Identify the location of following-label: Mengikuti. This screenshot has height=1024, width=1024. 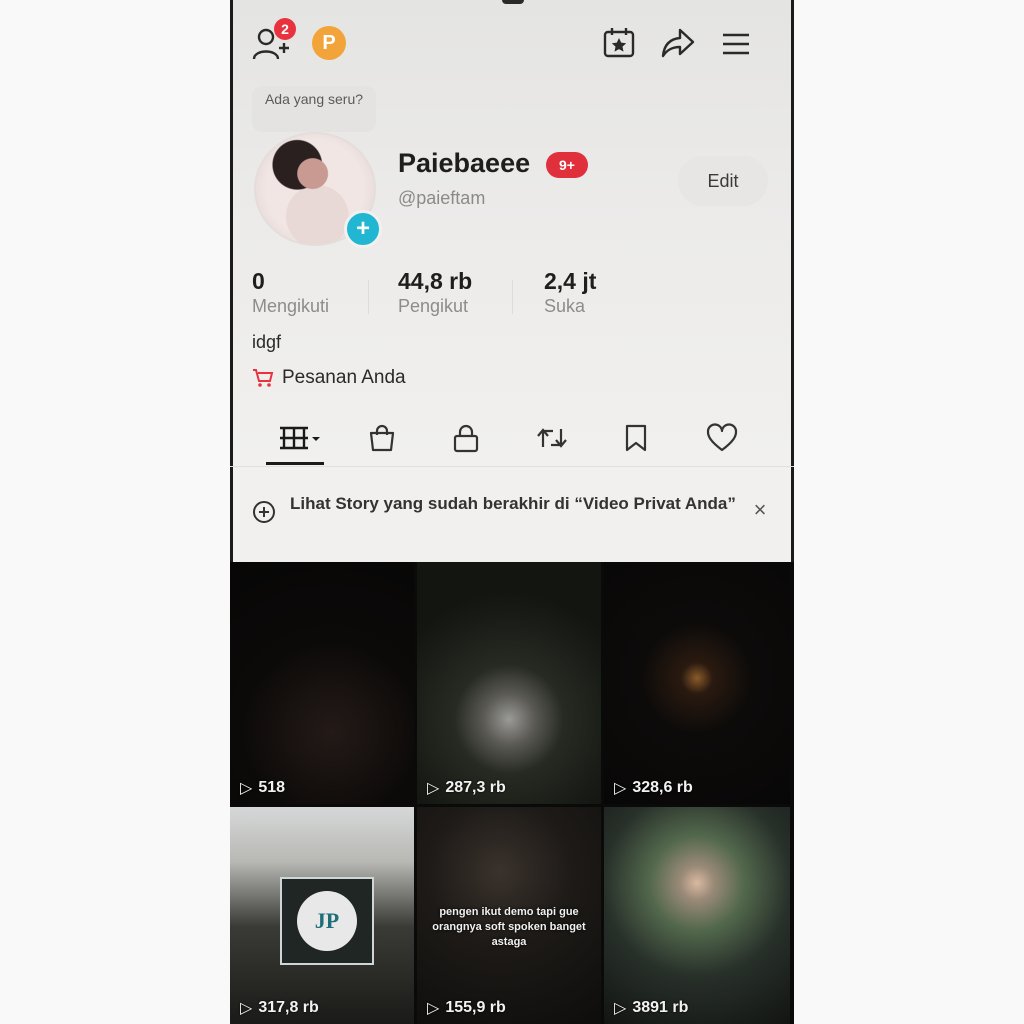
(290, 306).